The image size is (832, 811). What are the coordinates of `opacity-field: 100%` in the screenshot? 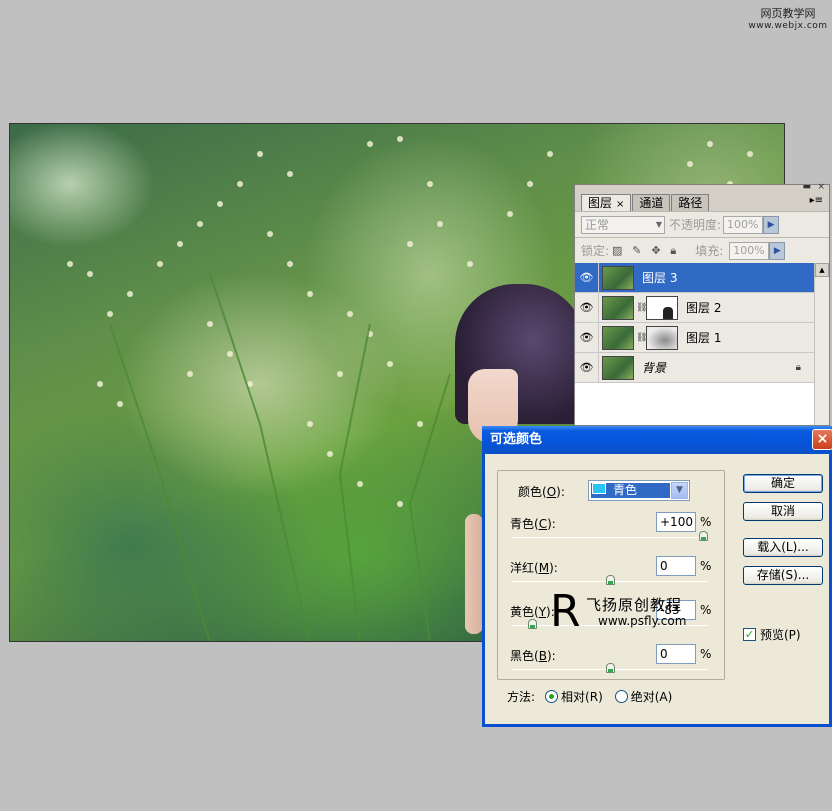 It's located at (743, 224).